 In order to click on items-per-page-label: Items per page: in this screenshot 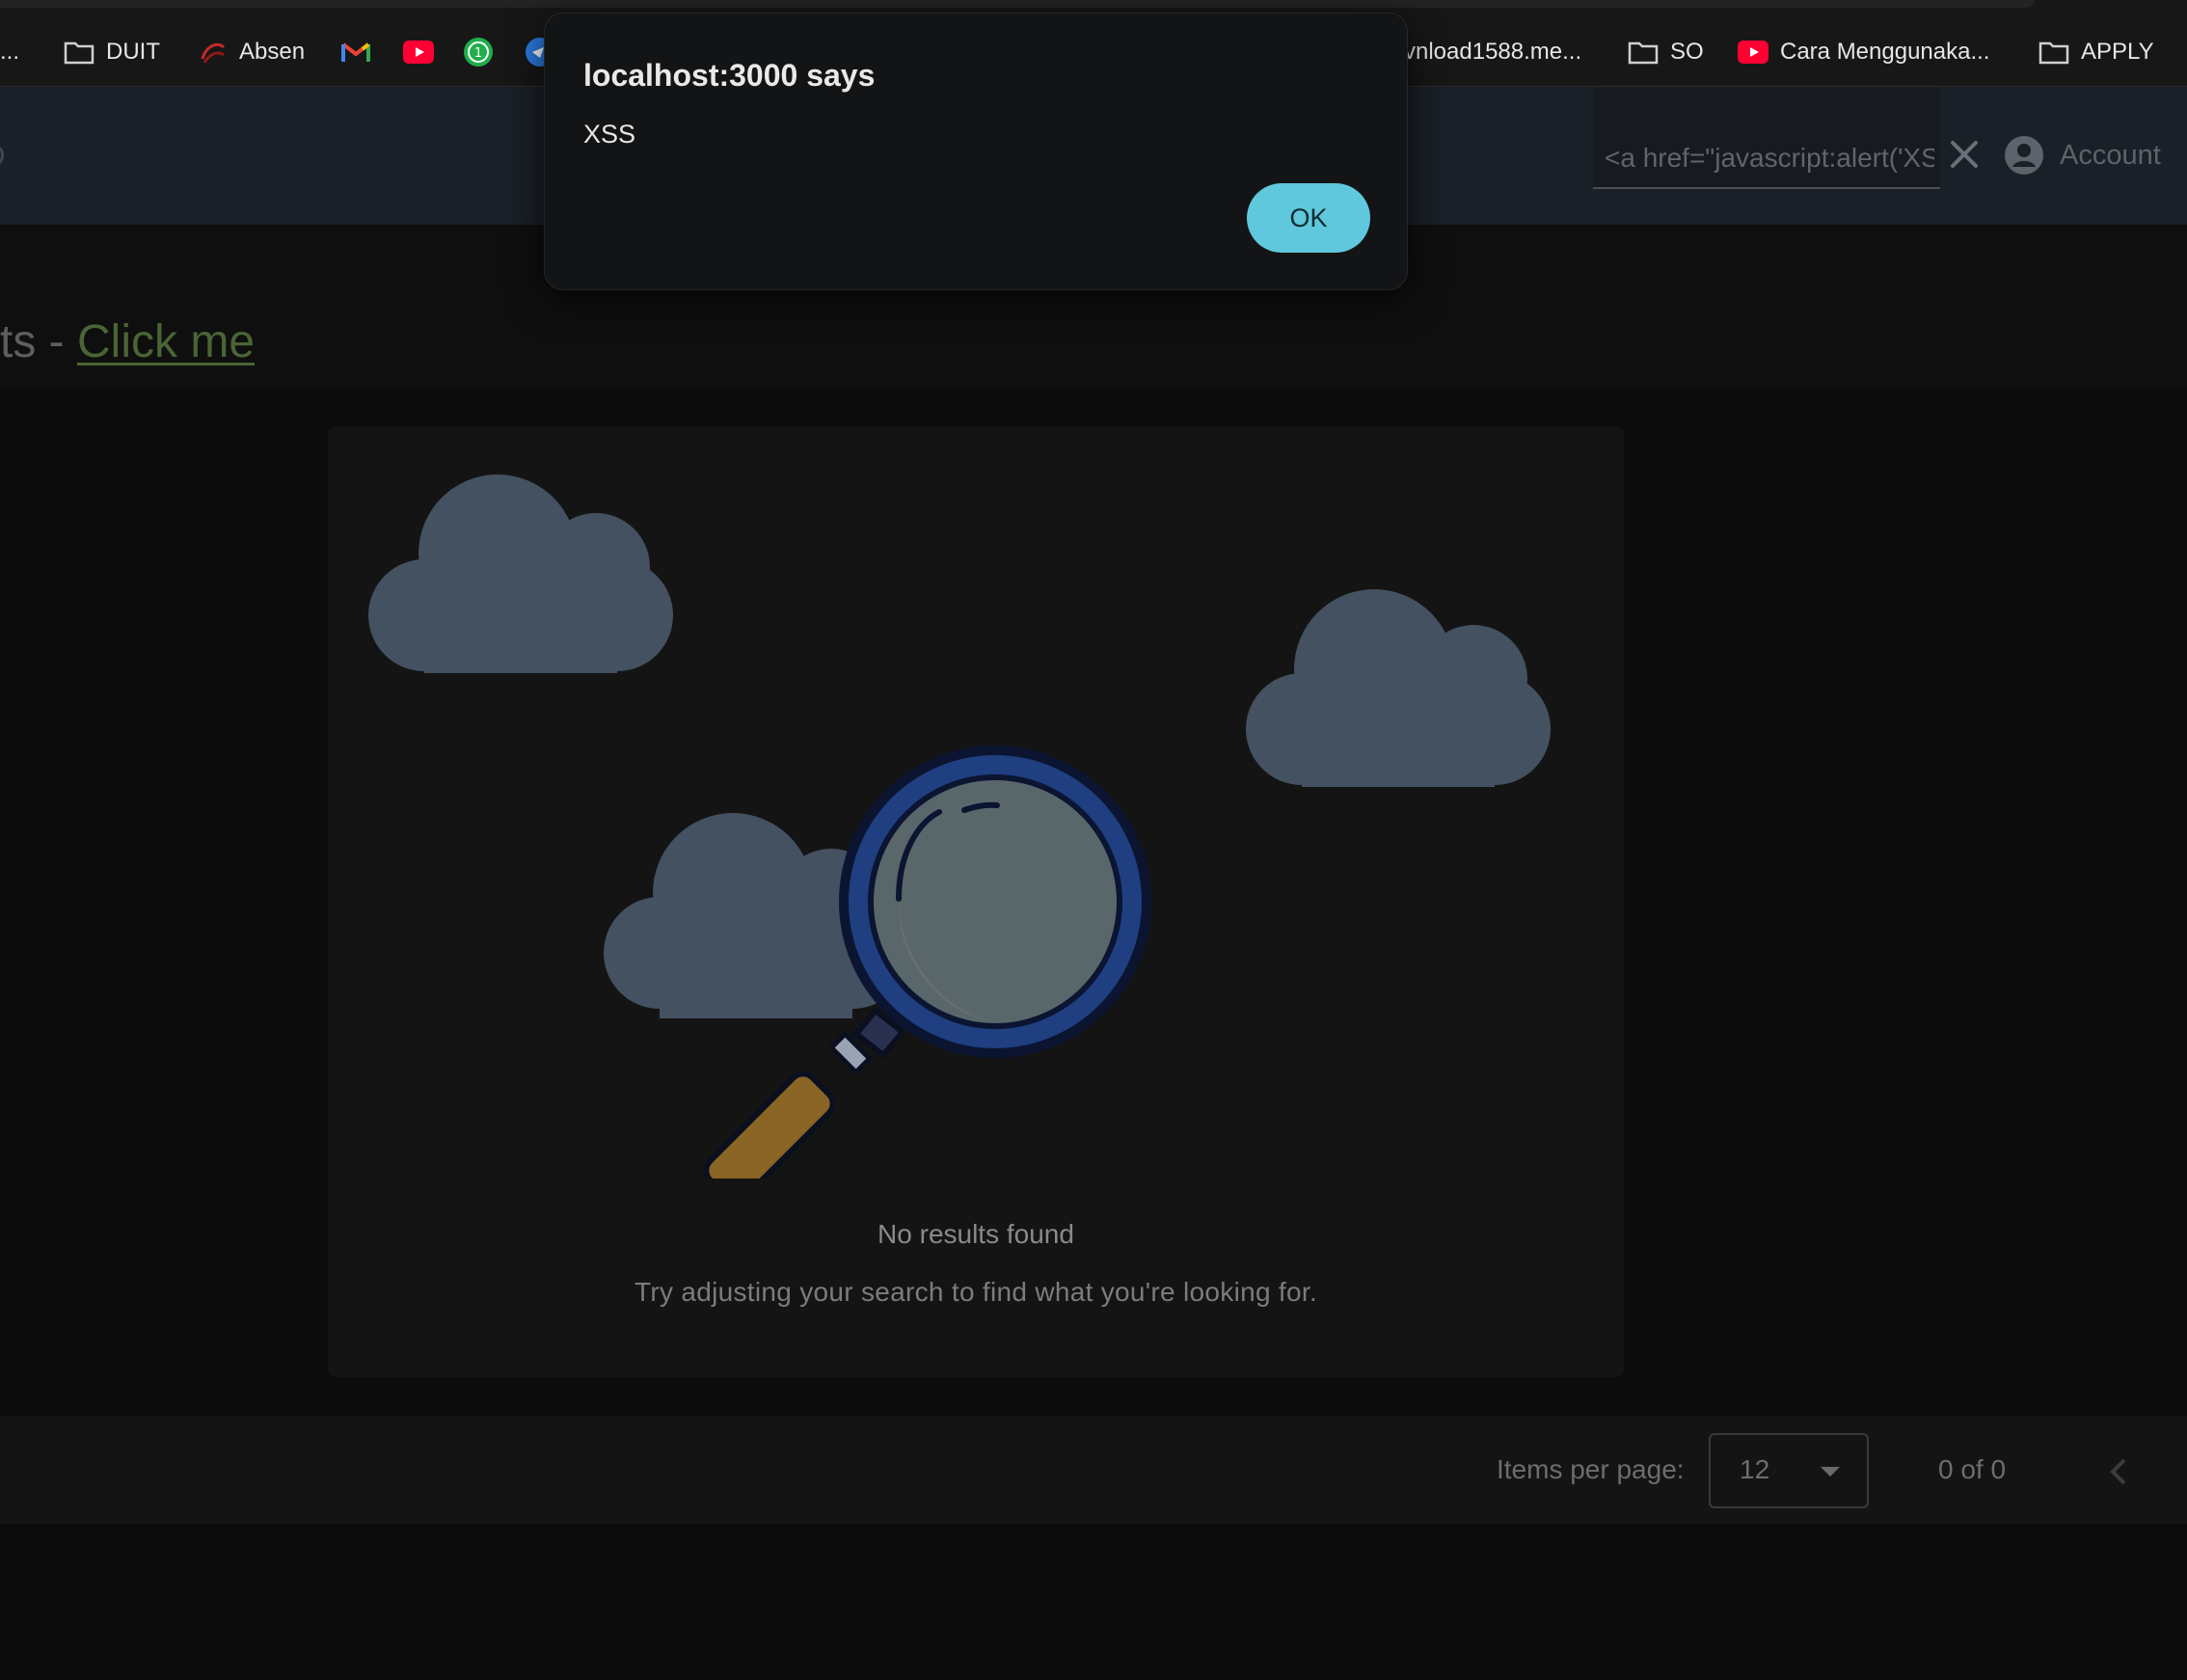, I will do `click(1591, 1469)`.